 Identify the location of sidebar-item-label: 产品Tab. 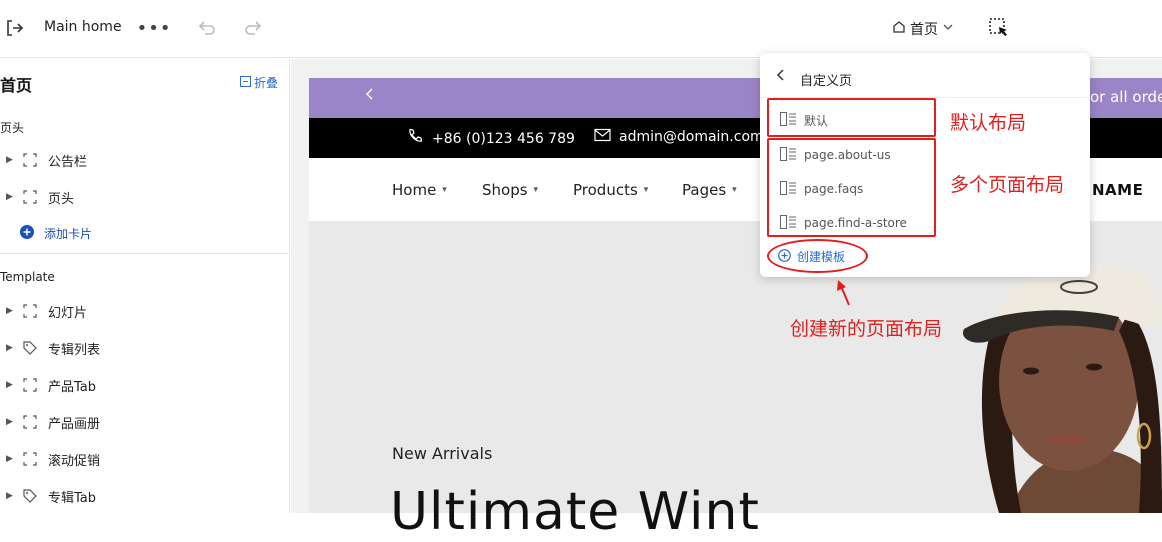
(72, 387).